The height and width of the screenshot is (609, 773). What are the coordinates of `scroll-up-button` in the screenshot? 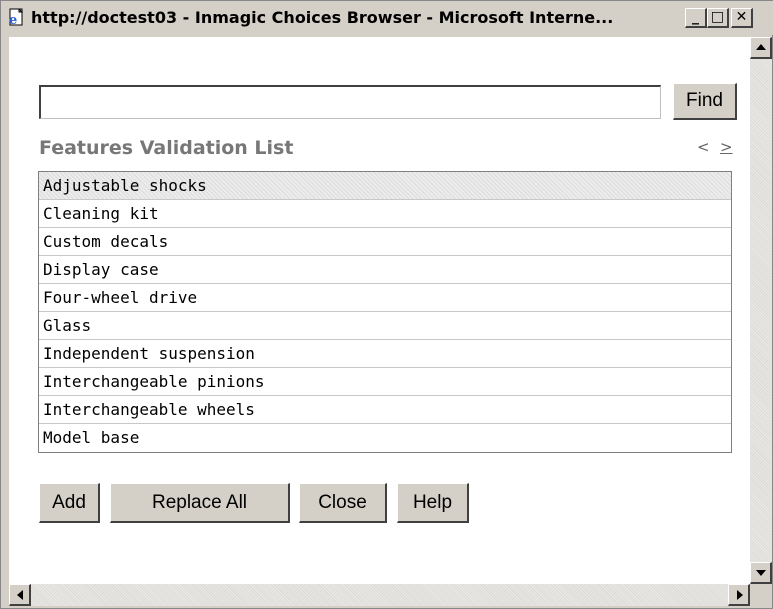 It's located at (761, 48).